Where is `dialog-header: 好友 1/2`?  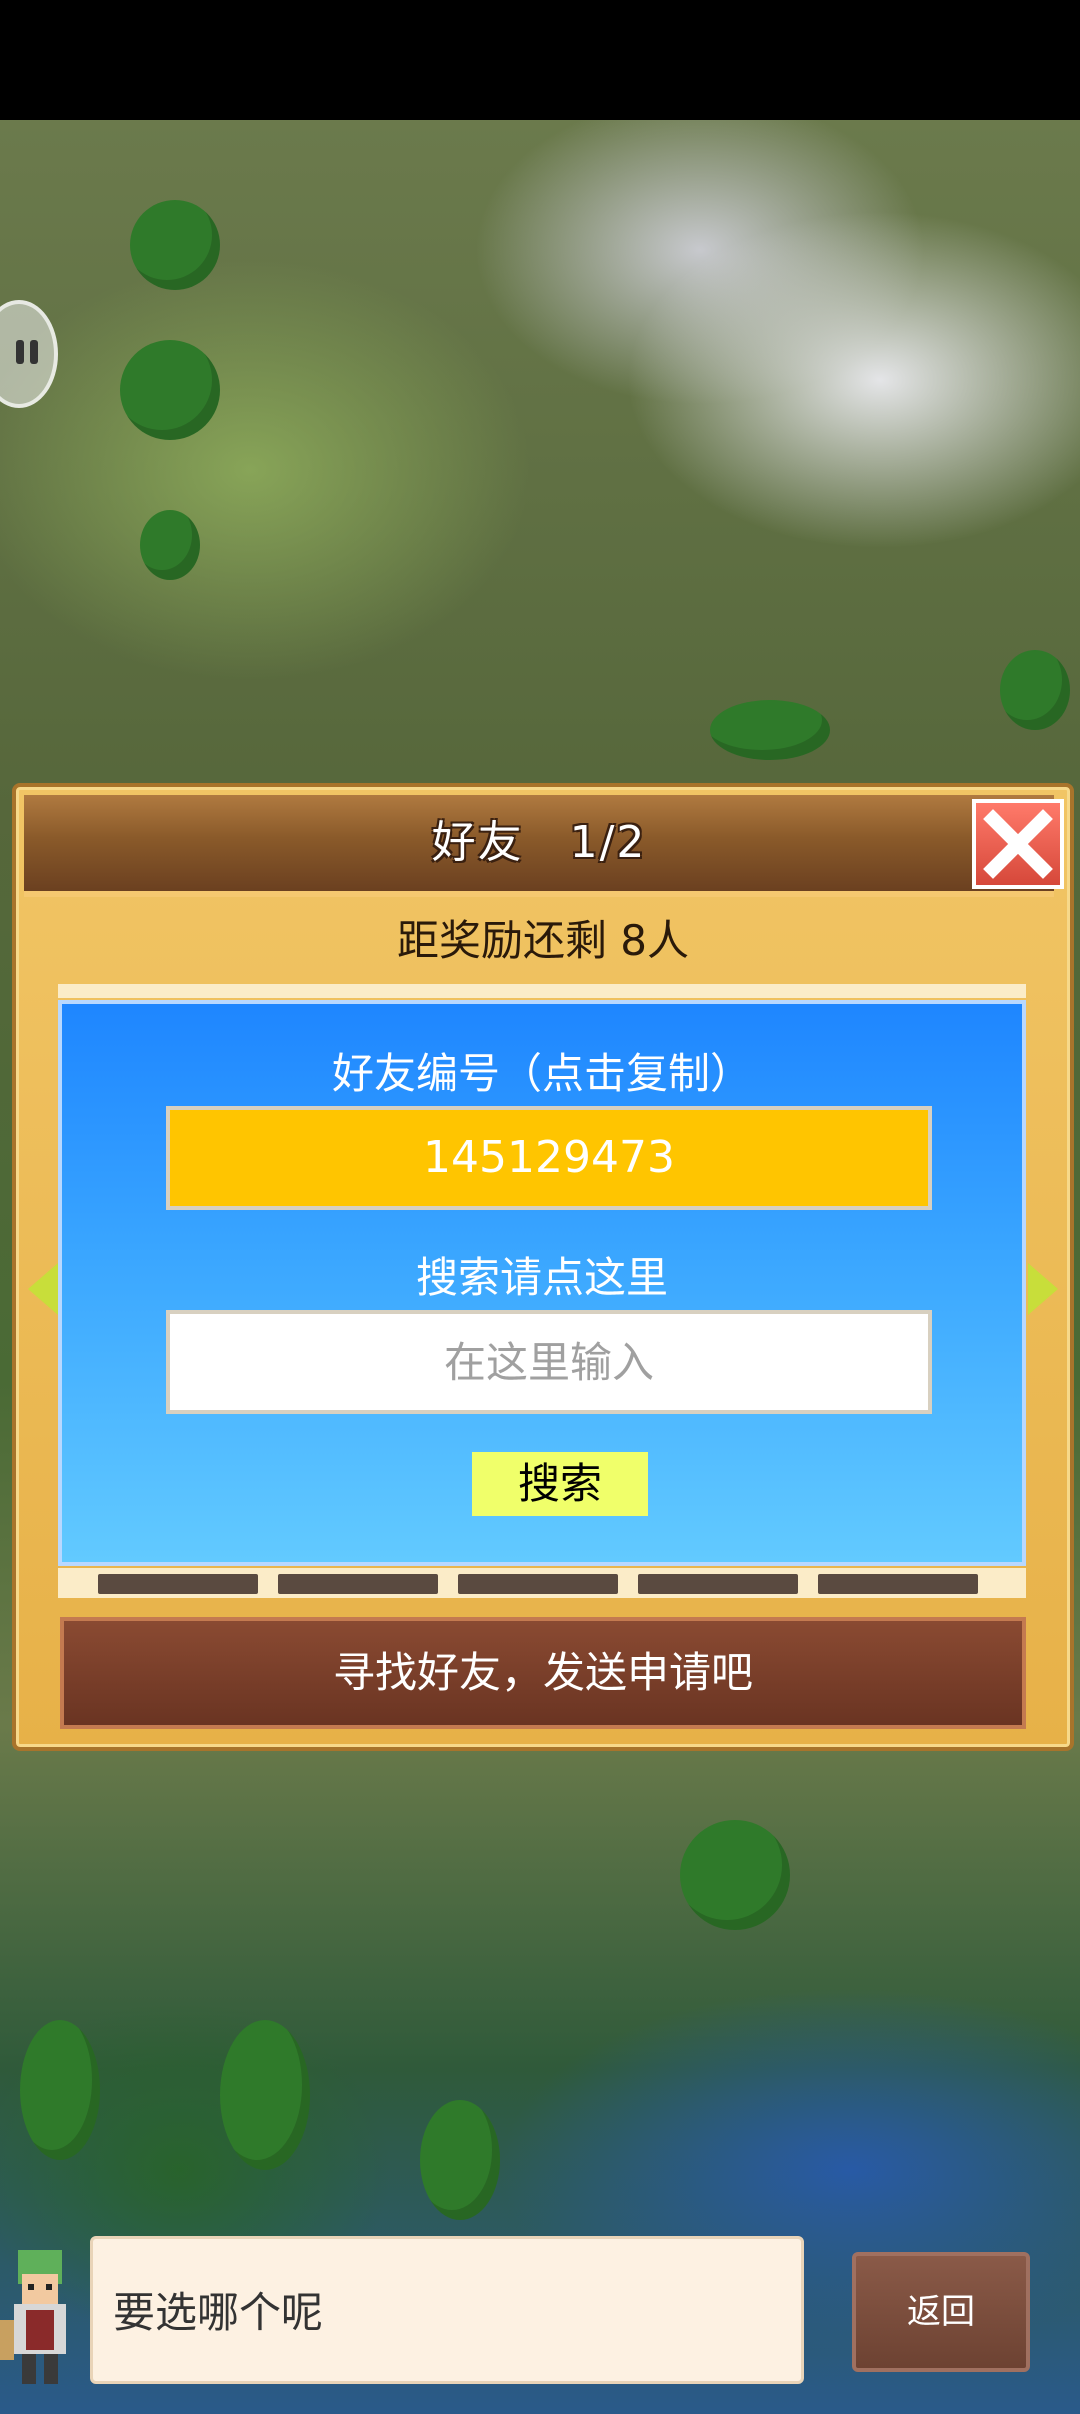 dialog-header: 好友 1/2 is located at coordinates (544, 846).